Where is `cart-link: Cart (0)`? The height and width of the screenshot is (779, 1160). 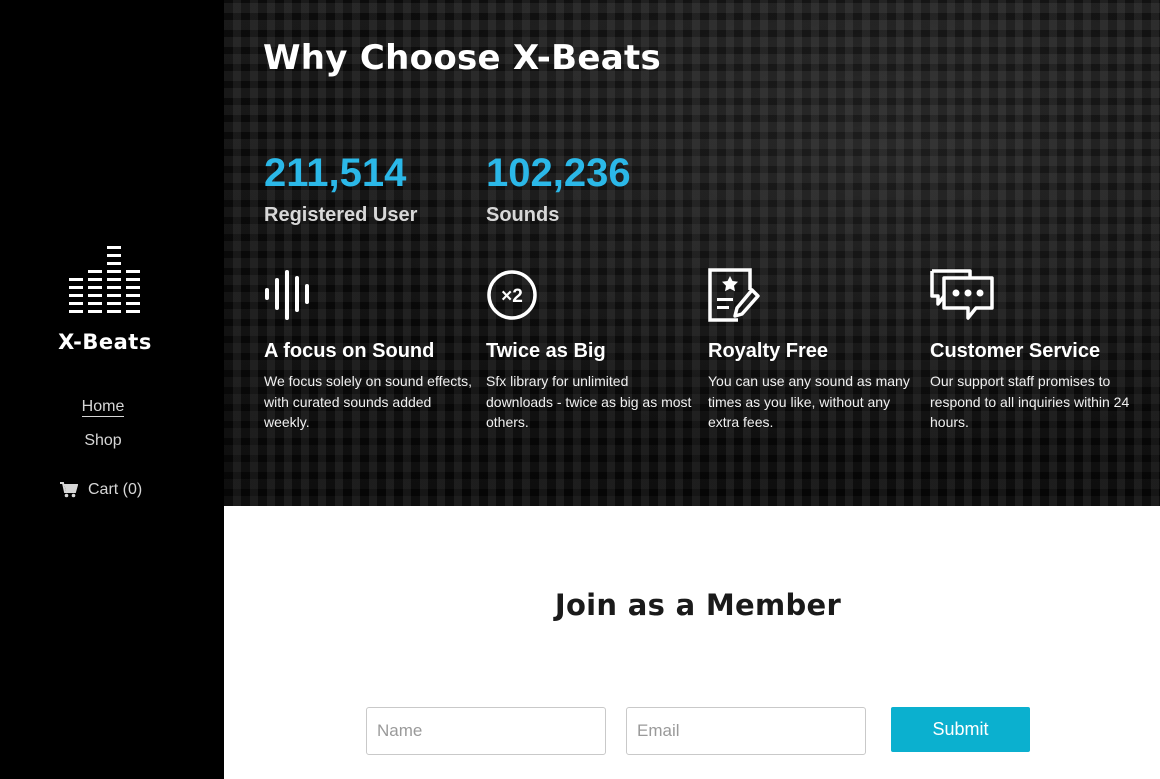
cart-link: Cart (0) is located at coordinates (101, 490).